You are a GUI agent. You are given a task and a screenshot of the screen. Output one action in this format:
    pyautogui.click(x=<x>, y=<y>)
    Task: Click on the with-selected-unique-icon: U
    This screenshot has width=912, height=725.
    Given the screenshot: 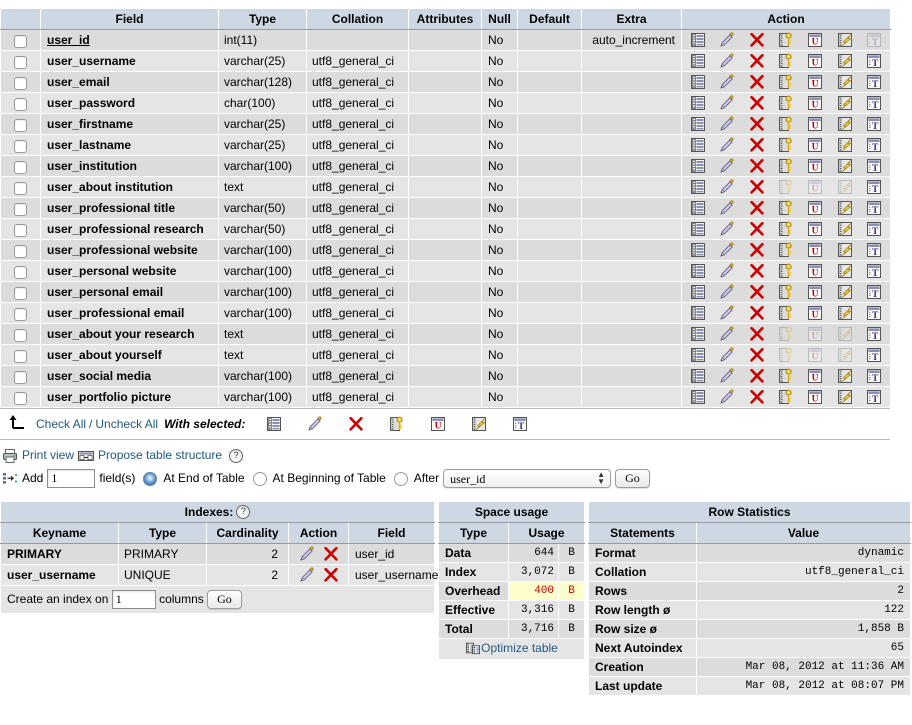 What is the action you would take?
    pyautogui.click(x=437, y=424)
    